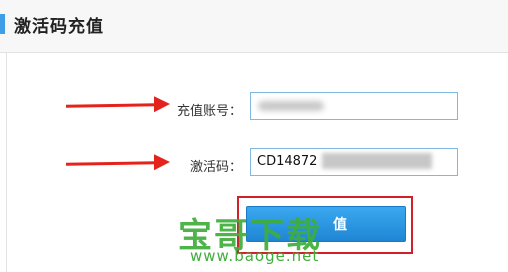 Image resolution: width=508 pixels, height=272 pixels. What do you see at coordinates (255, 256) in the screenshot?
I see `watermark-url: www.baoge.net` at bounding box center [255, 256].